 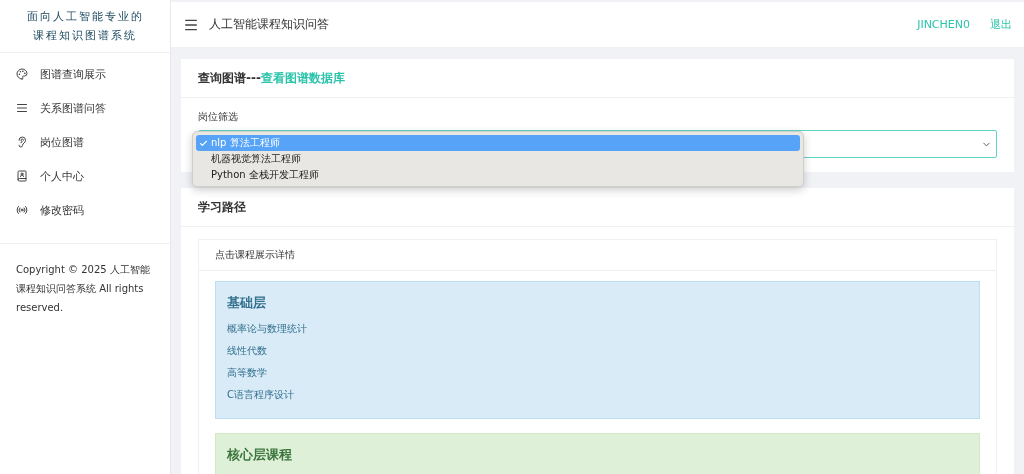 What do you see at coordinates (597, 373) in the screenshot?
I see `course-link: 高等数学` at bounding box center [597, 373].